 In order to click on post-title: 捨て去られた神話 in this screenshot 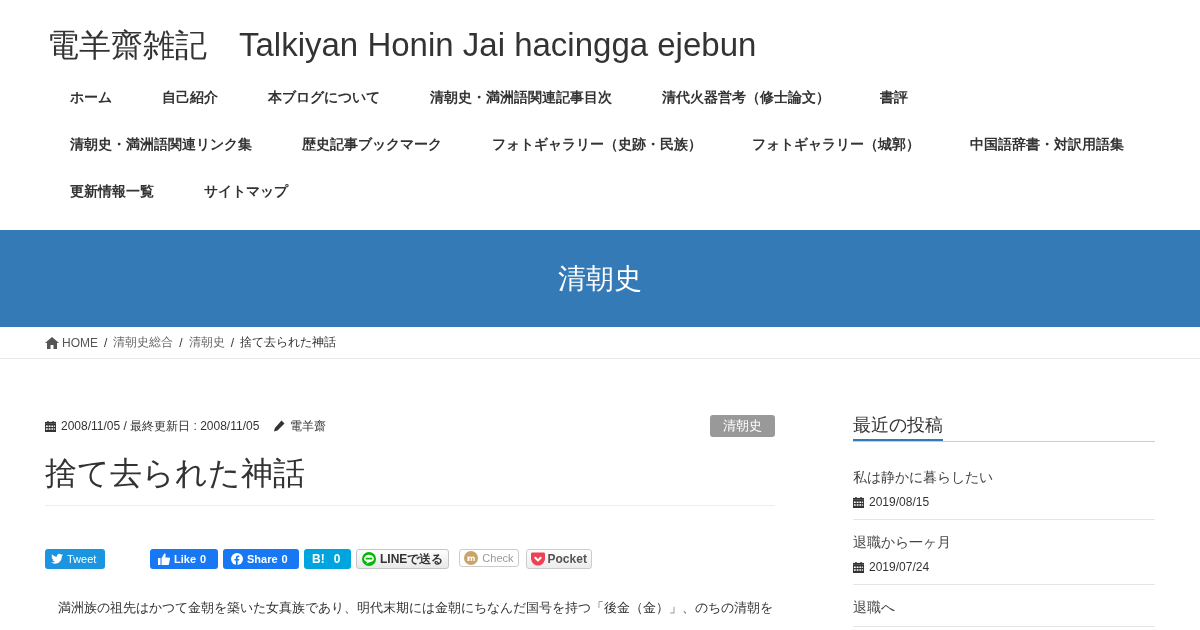, I will do `click(410, 479)`.